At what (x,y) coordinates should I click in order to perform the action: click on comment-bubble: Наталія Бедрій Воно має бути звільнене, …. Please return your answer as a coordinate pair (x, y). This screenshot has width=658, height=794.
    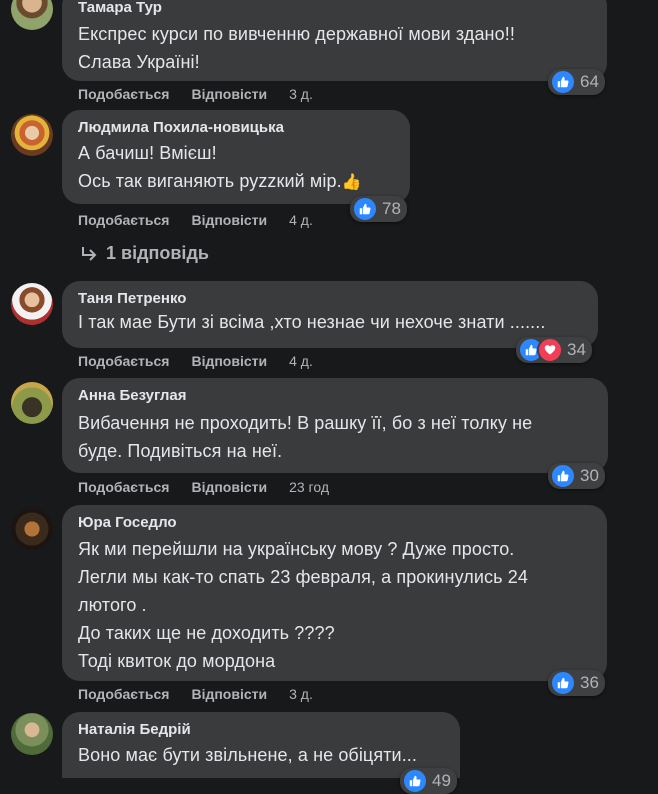
    Looking at the image, I should click on (261, 745).